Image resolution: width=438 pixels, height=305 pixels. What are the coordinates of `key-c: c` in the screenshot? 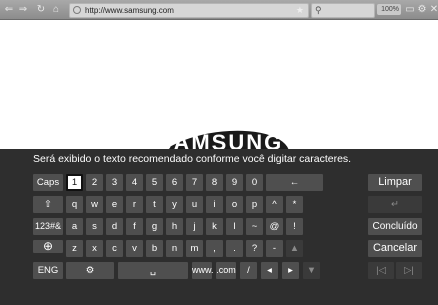 It's located at (114, 248).